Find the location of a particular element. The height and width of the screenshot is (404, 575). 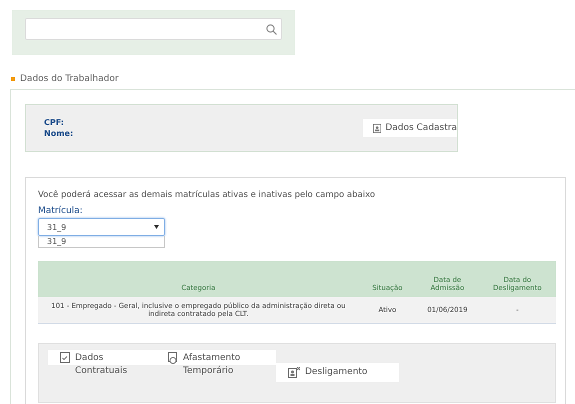

bullet-icon is located at coordinates (13, 79).